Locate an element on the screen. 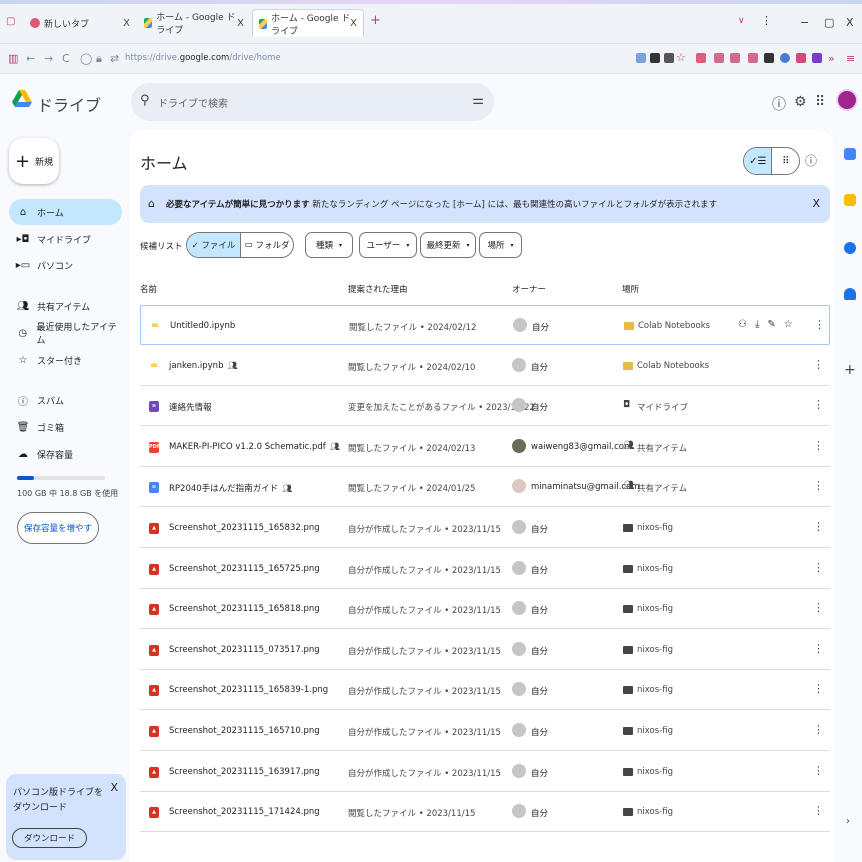  location-filter-chip: 場所 ▾ is located at coordinates (500, 245).